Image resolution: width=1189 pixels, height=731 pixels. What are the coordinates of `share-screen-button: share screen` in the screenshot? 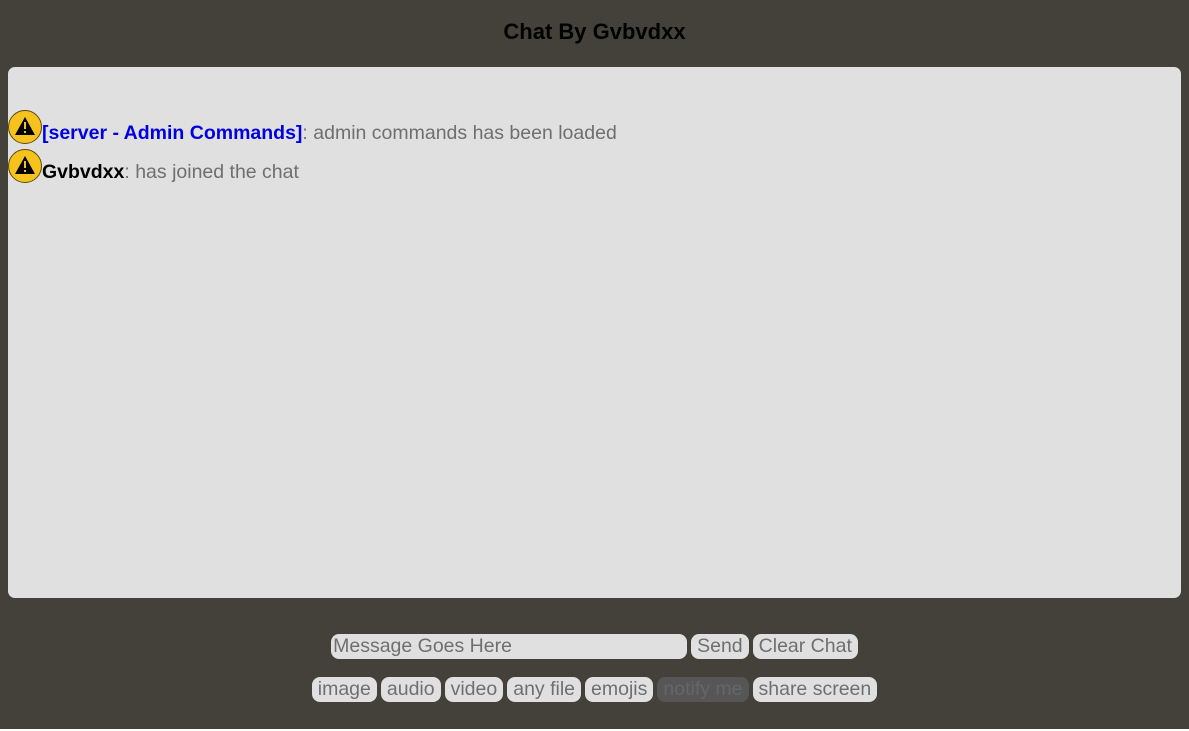 It's located at (815, 689).